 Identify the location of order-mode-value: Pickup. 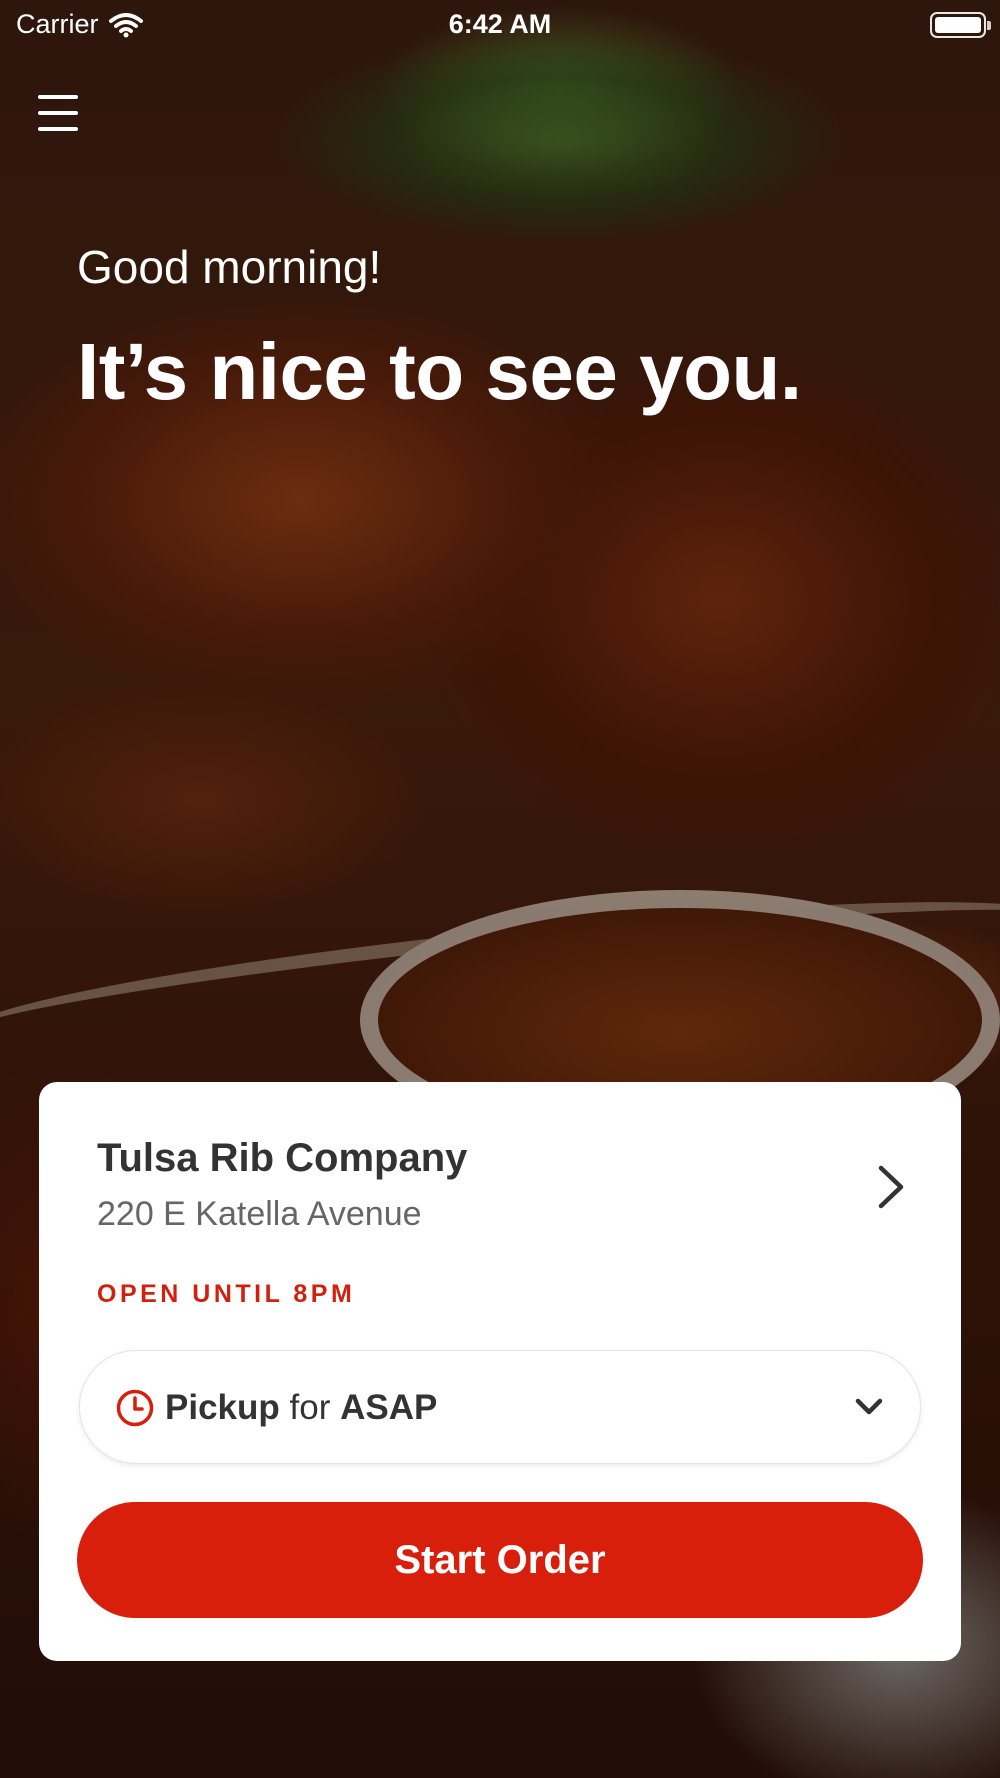
(222, 1407).